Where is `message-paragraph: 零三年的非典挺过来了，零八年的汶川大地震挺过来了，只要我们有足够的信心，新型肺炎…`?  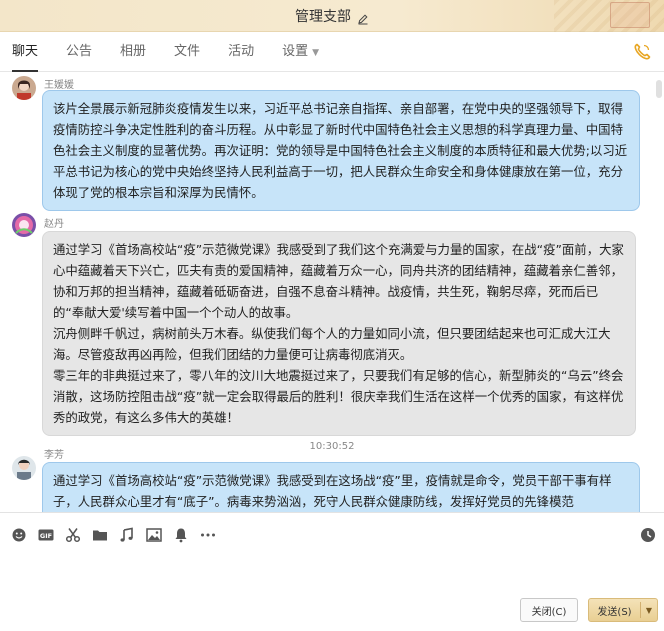
message-paragraph: 零三年的非典挺过来了，零八年的汶川大地震挺过来了，只要我们有足够的信心，新型肺炎… is located at coordinates (338, 396).